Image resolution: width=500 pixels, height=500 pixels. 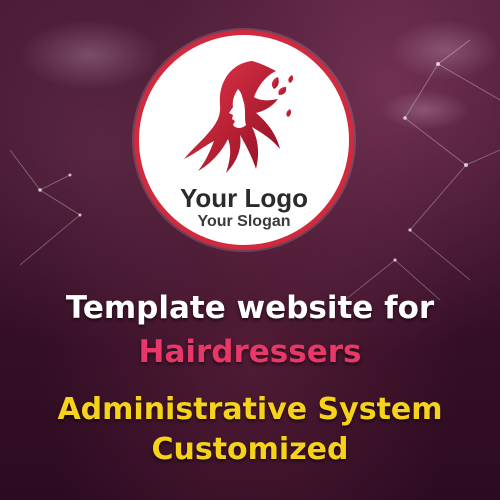 What do you see at coordinates (250, 449) in the screenshot?
I see `headline-line-4: Customized` at bounding box center [250, 449].